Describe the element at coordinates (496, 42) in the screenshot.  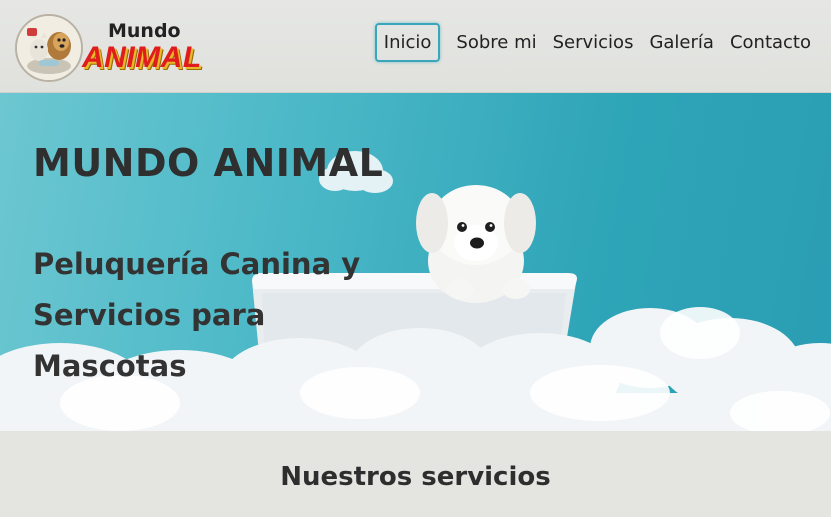
I see `nav-item-sobre-mi: Sobre mi` at that location.